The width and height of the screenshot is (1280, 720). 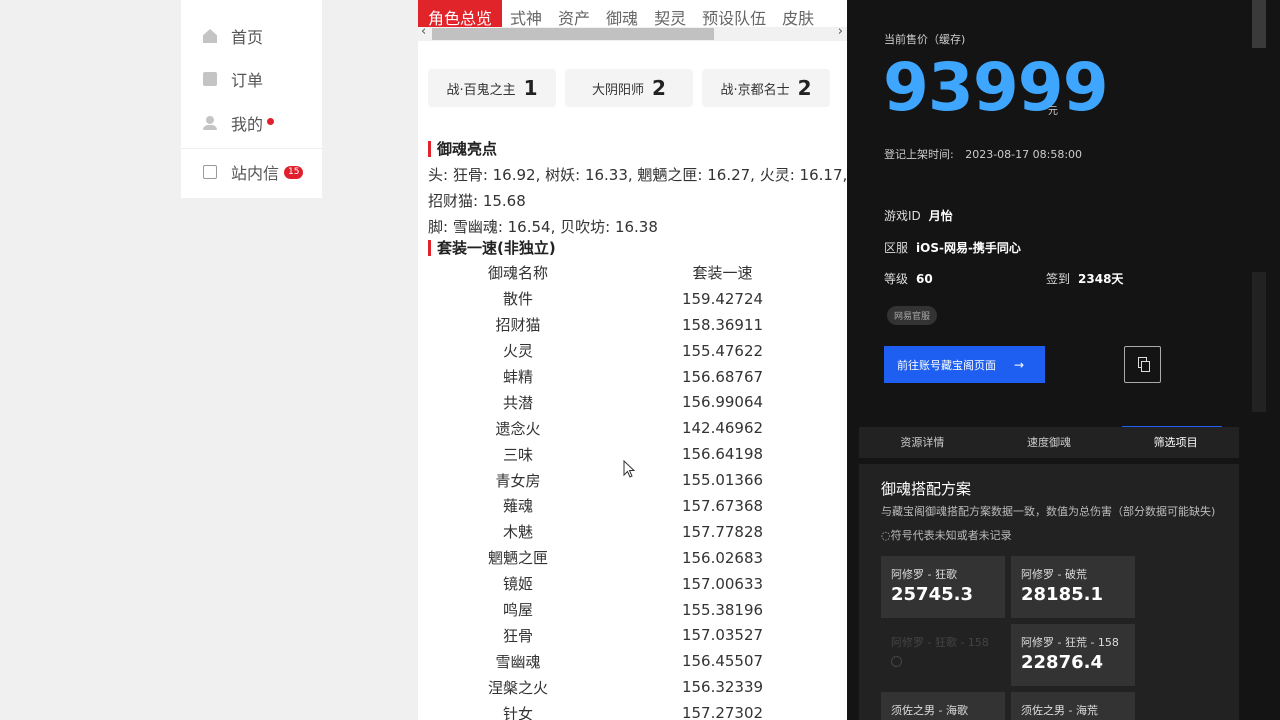 What do you see at coordinates (924, 279) in the screenshot?
I see `level-value: 60` at bounding box center [924, 279].